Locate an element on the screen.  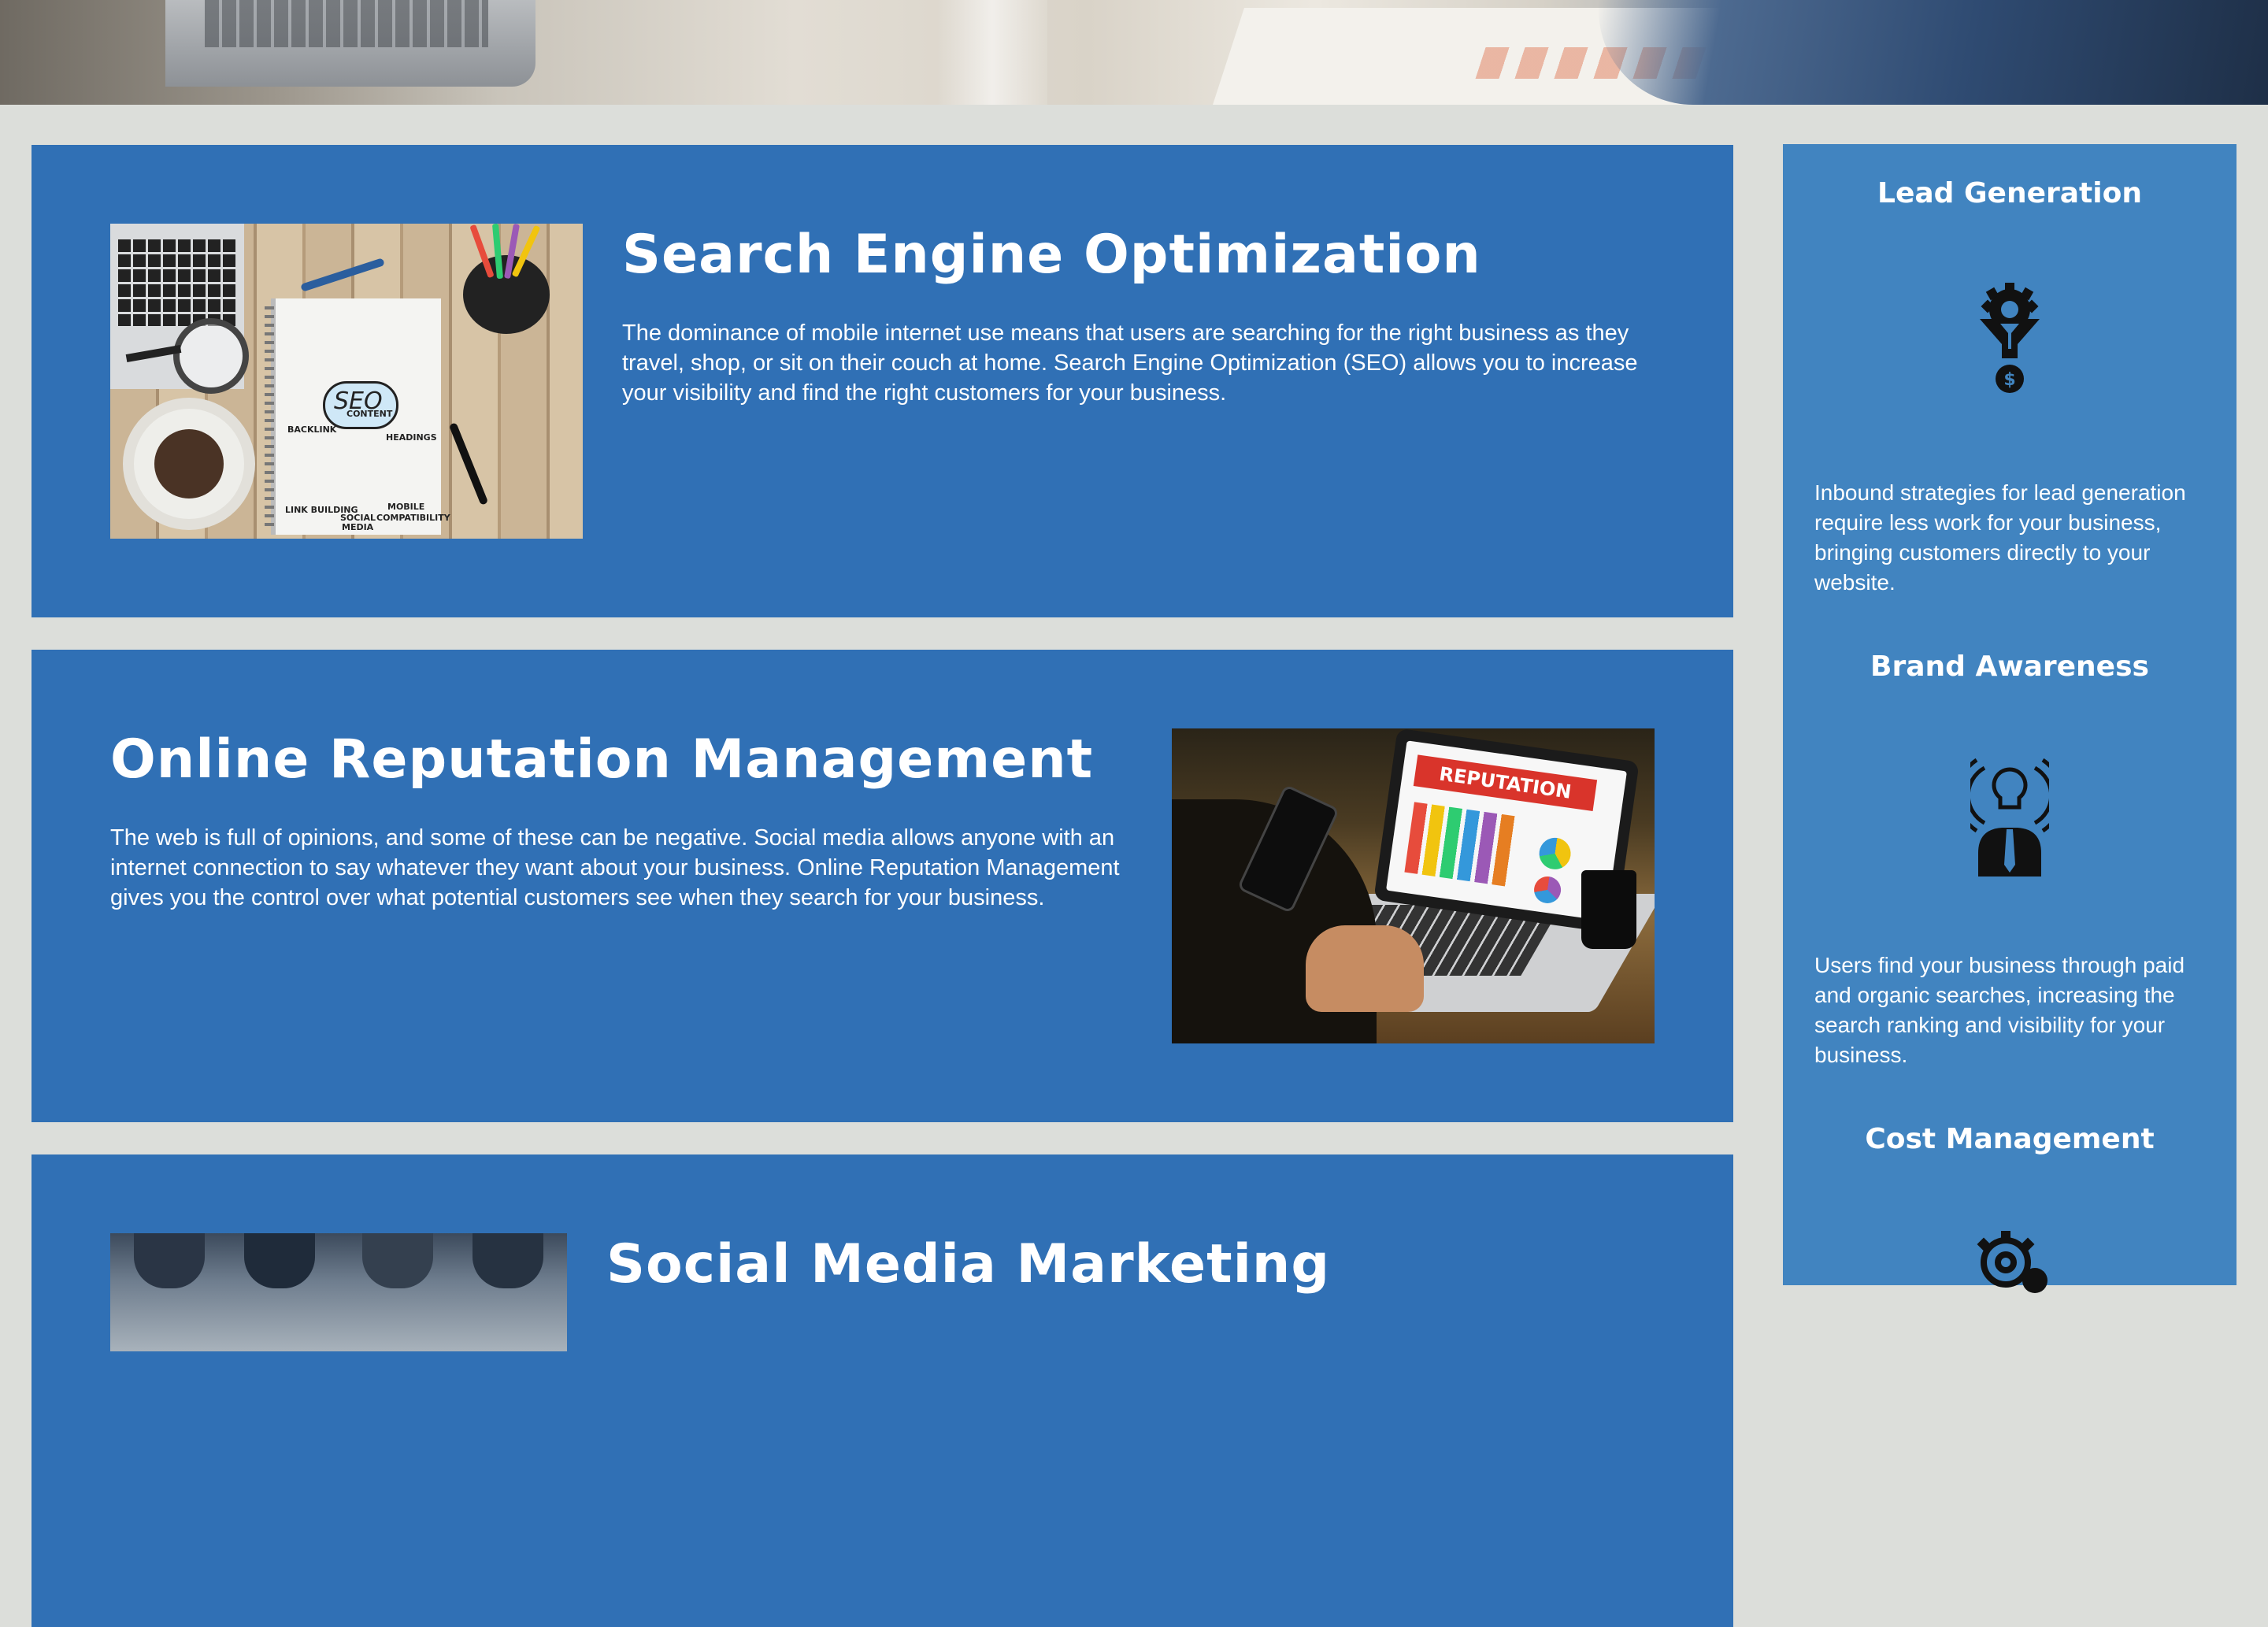
lightbulb-person-icon is located at coordinates (2009, 817).